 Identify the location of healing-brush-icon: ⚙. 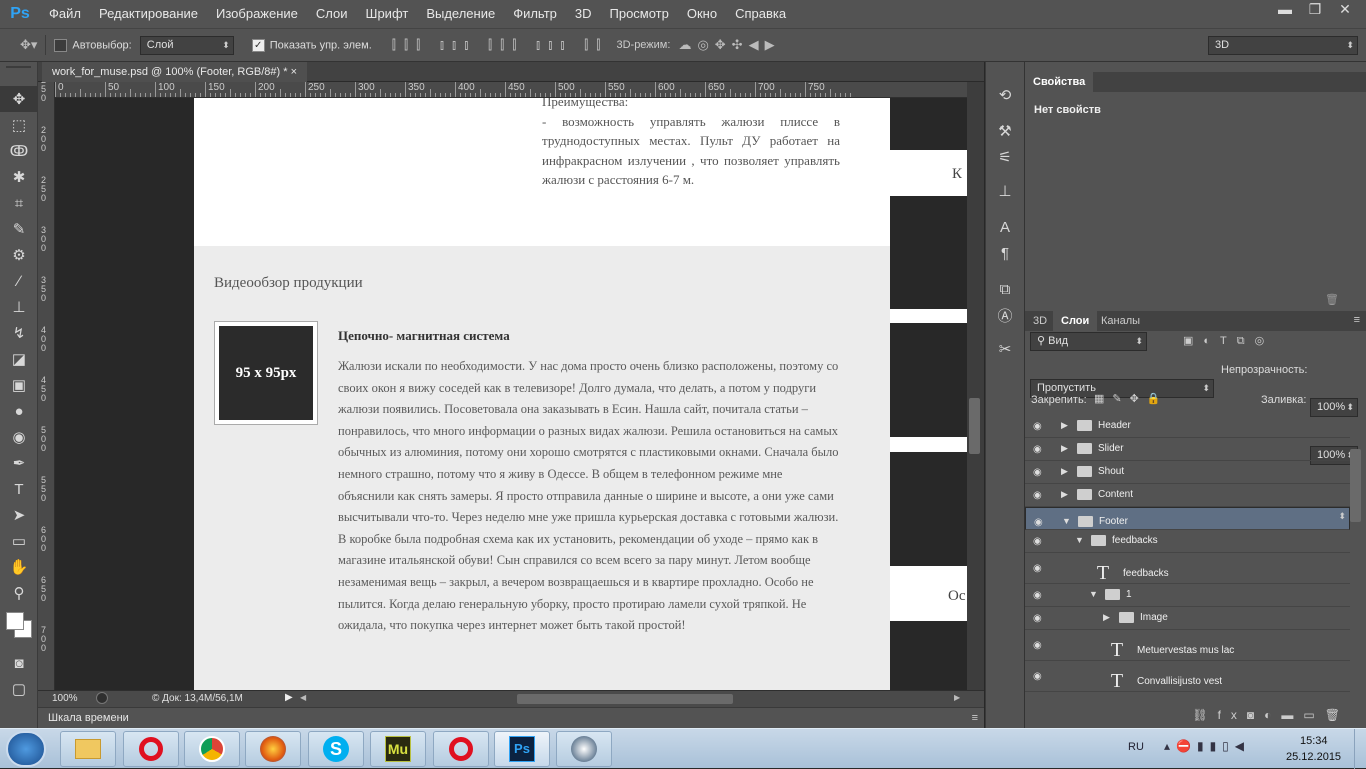
(19, 255).